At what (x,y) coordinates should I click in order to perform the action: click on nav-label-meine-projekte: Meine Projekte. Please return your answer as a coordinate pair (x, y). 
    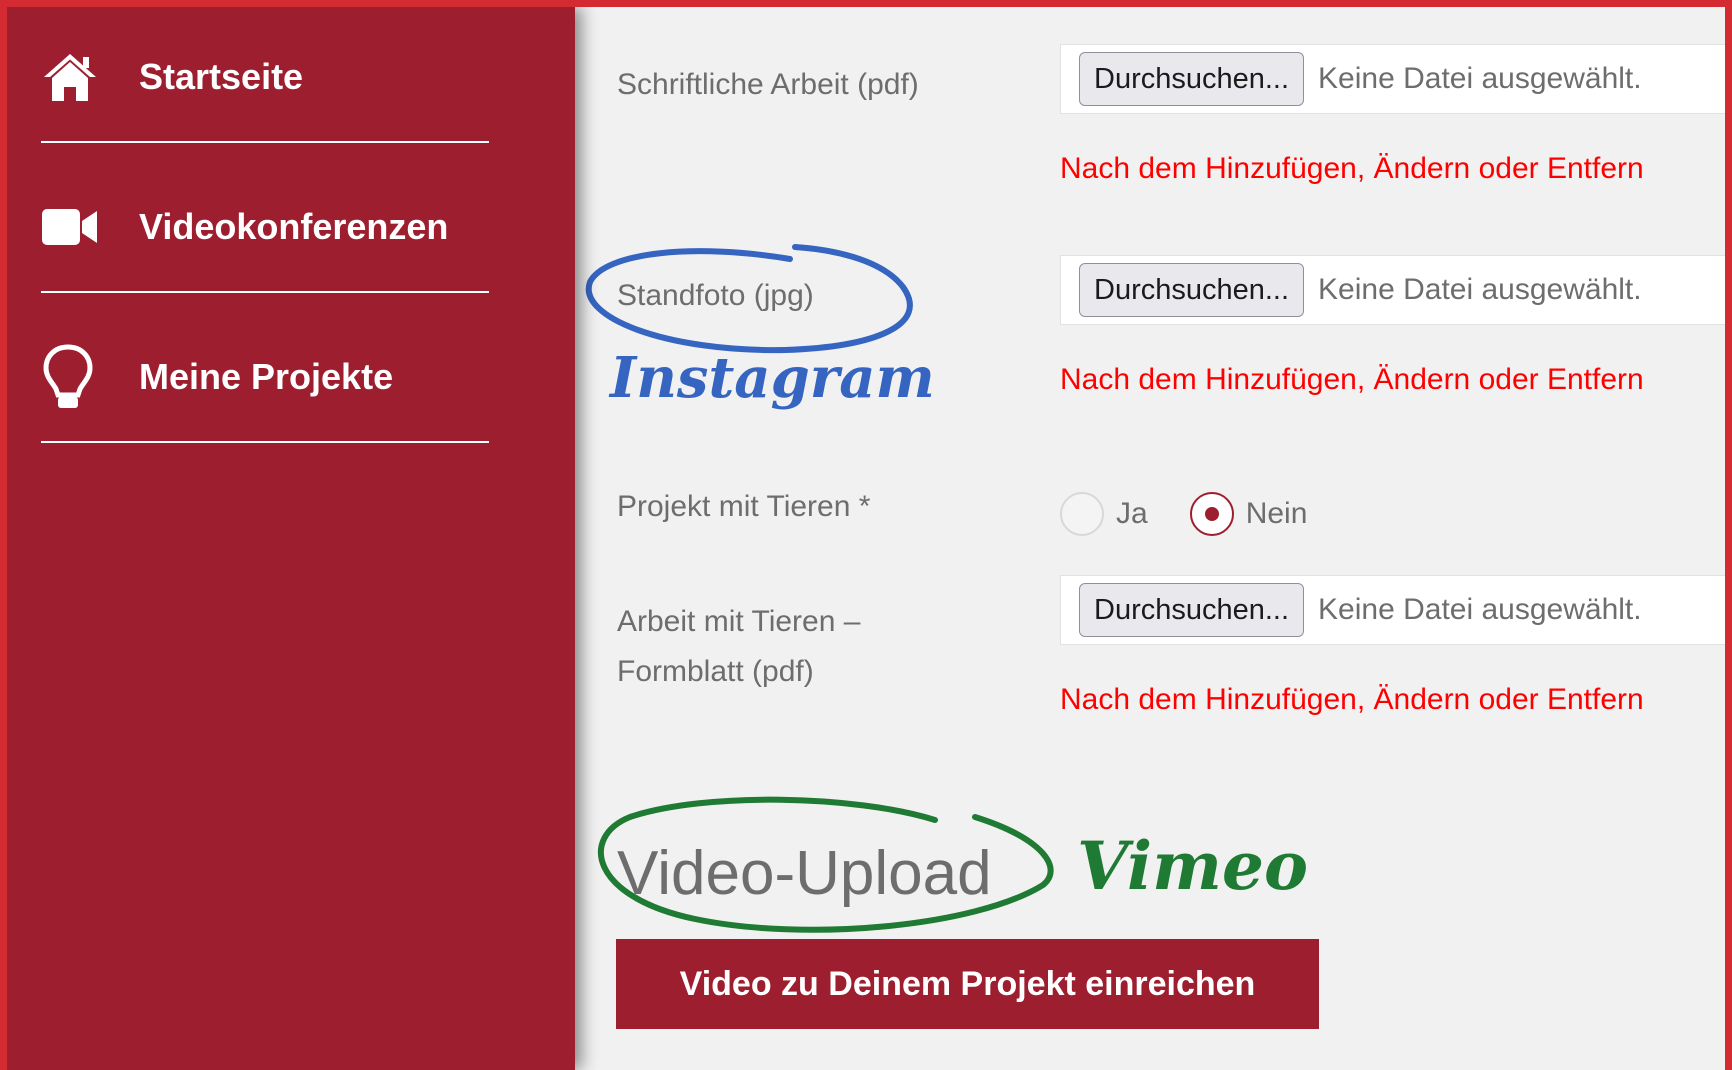
    Looking at the image, I should click on (266, 376).